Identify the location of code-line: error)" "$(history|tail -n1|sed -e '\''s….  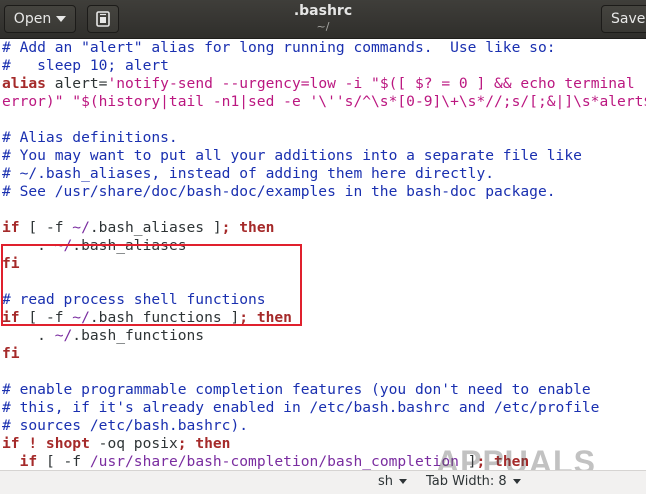
(323, 102).